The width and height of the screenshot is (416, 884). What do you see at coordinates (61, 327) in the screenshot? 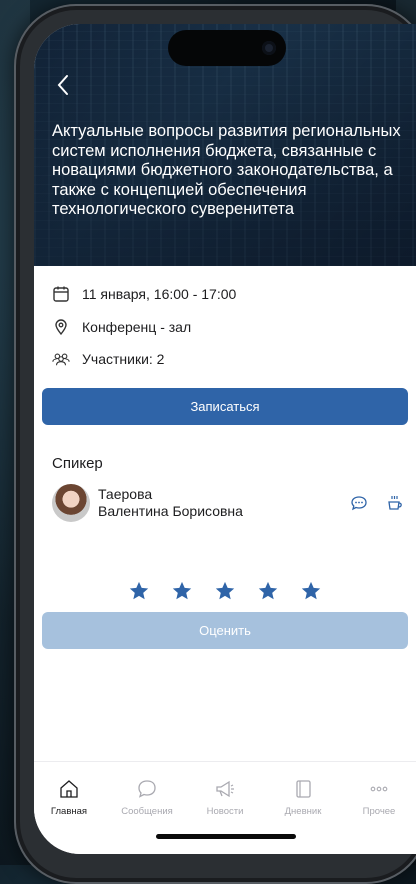
I see `location-pin-icon` at bounding box center [61, 327].